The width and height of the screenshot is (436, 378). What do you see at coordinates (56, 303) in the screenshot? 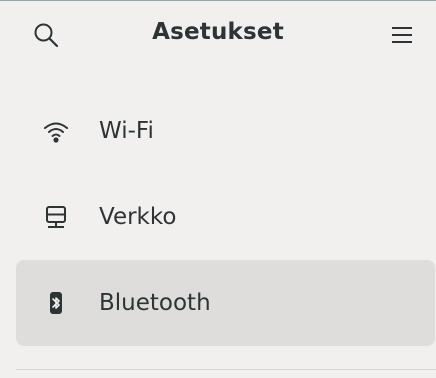
I see `bluetooth-icon` at bounding box center [56, 303].